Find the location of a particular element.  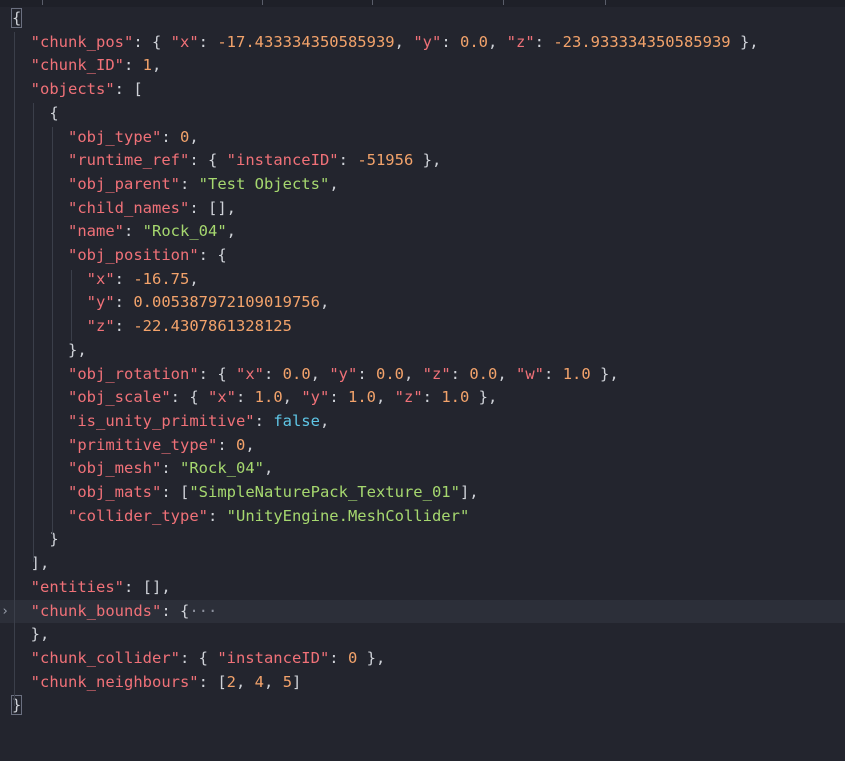

code-line: "is_unity_primitive": false, is located at coordinates (422, 422).